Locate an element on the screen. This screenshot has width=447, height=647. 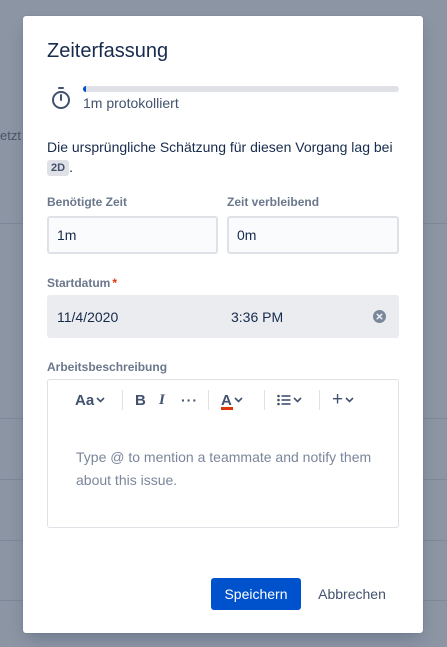
bullet-list-button is located at coordinates (289, 400).